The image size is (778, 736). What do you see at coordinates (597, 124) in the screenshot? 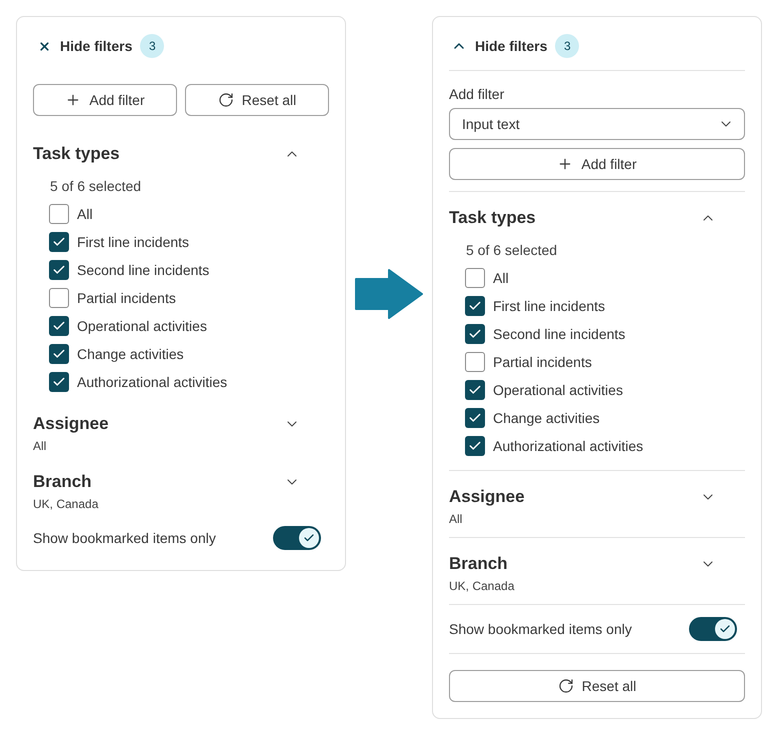
I see `filter-select: Input text` at bounding box center [597, 124].